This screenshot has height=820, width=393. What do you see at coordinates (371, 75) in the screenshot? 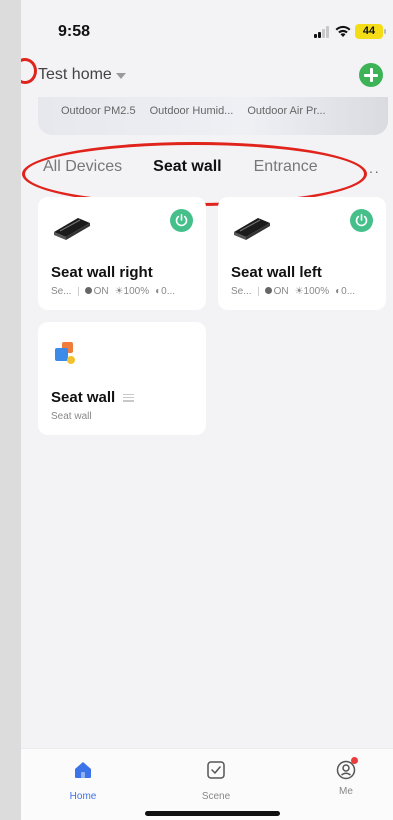
I see `add-device-button` at bounding box center [371, 75].